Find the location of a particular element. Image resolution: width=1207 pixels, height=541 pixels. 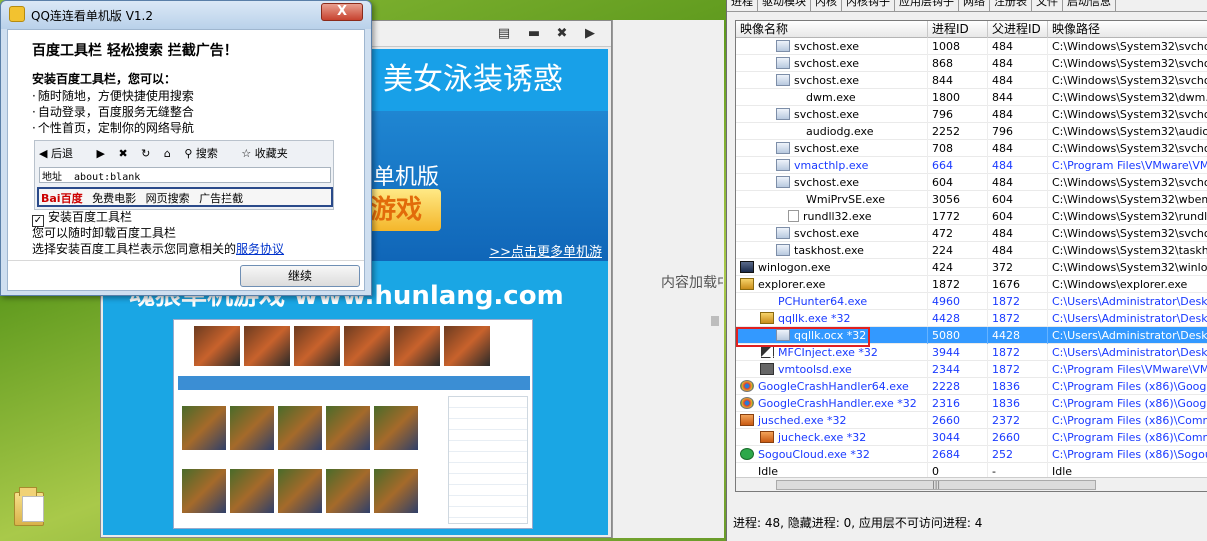

process-pid: 3044 is located at coordinates (958, 437).